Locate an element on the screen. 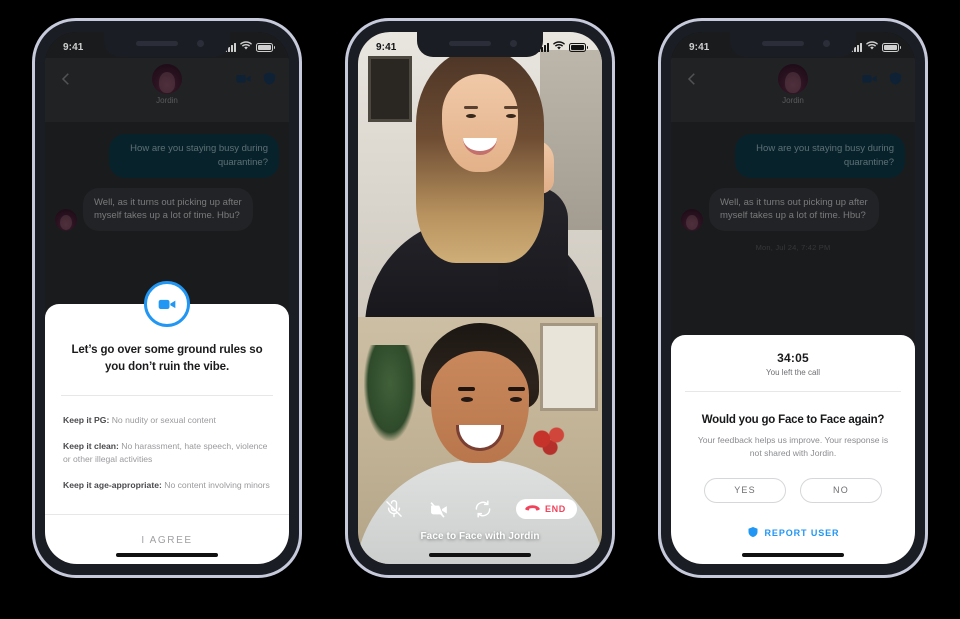 The image size is (960, 619). participant-face is located at coordinates (480, 123).